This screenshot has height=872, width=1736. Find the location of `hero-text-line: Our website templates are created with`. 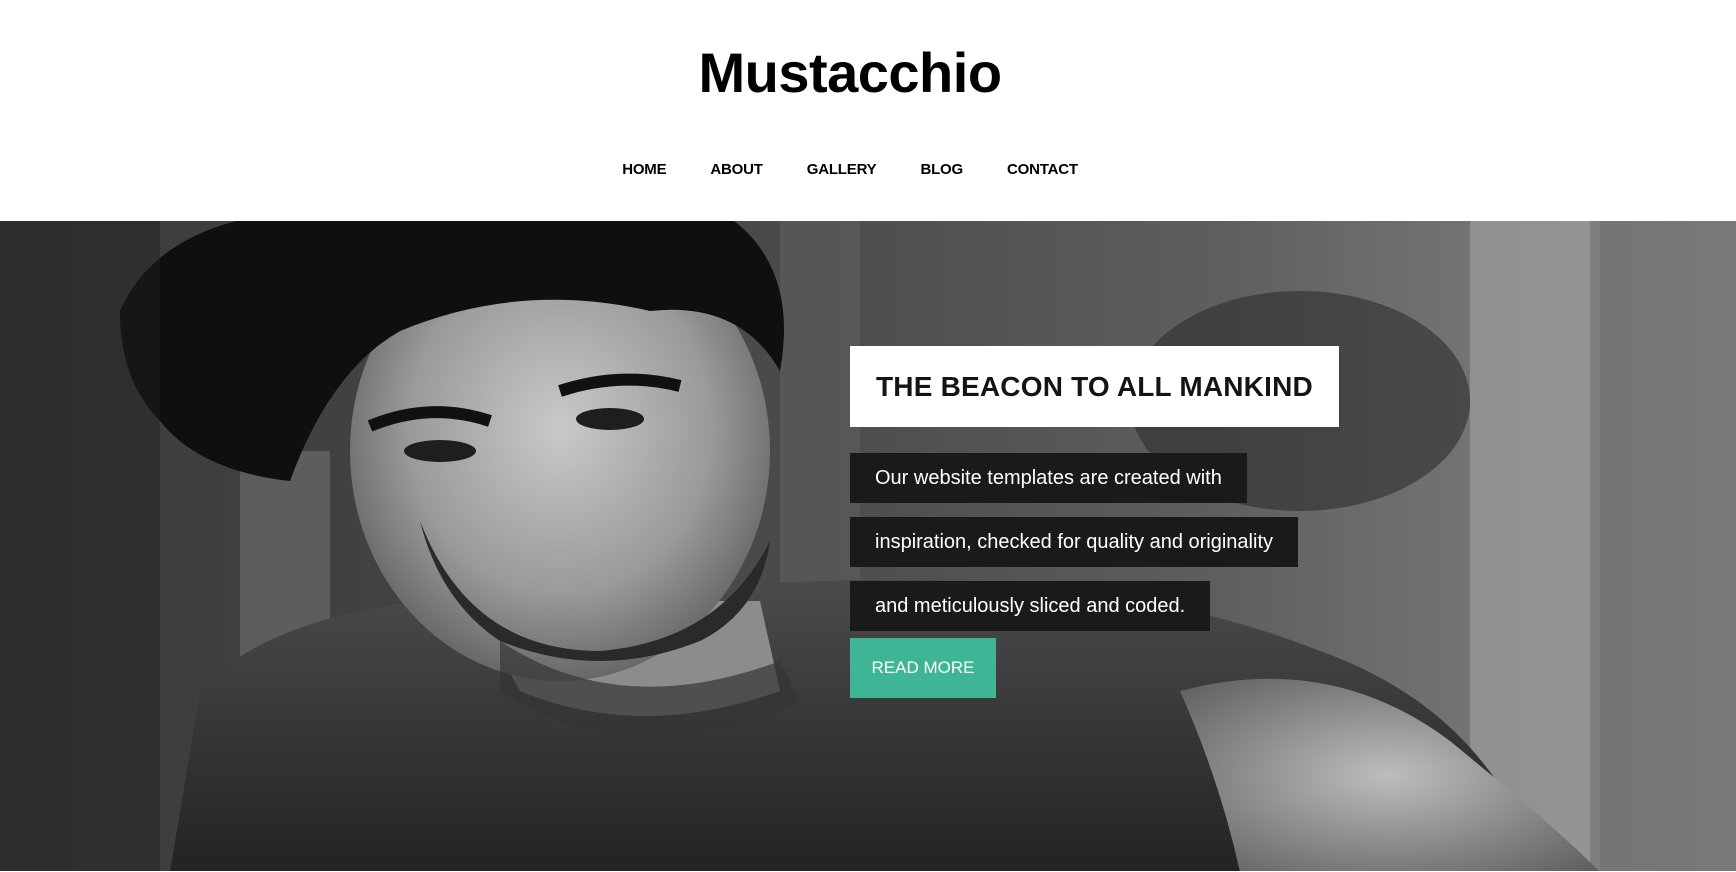

hero-text-line: Our website templates are created with is located at coordinates (1048, 478).